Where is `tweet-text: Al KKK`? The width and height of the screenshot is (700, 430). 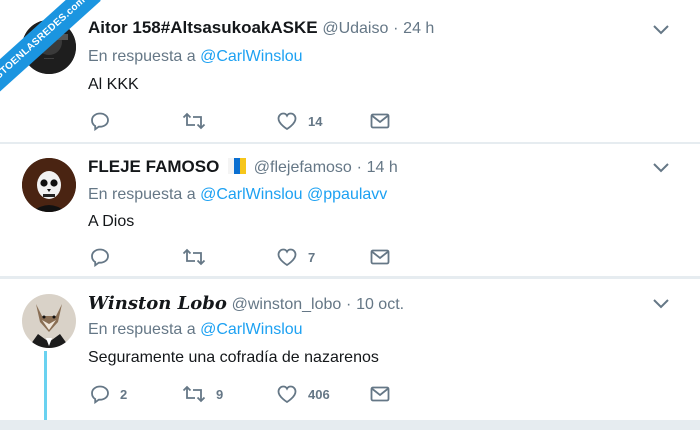
tweet-text: Al KKK is located at coordinates (113, 84).